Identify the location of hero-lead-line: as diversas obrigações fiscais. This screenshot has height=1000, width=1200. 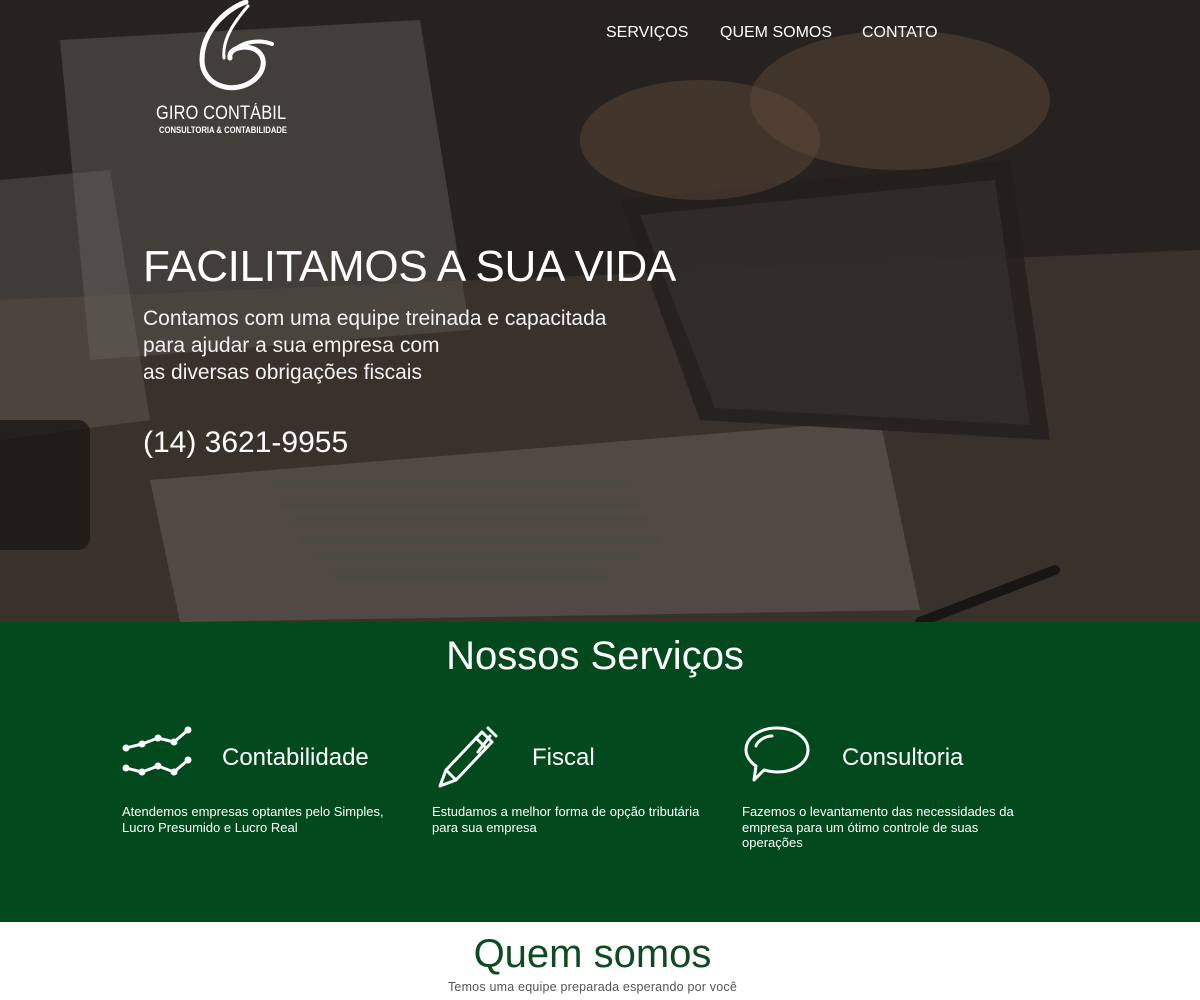
(282, 372).